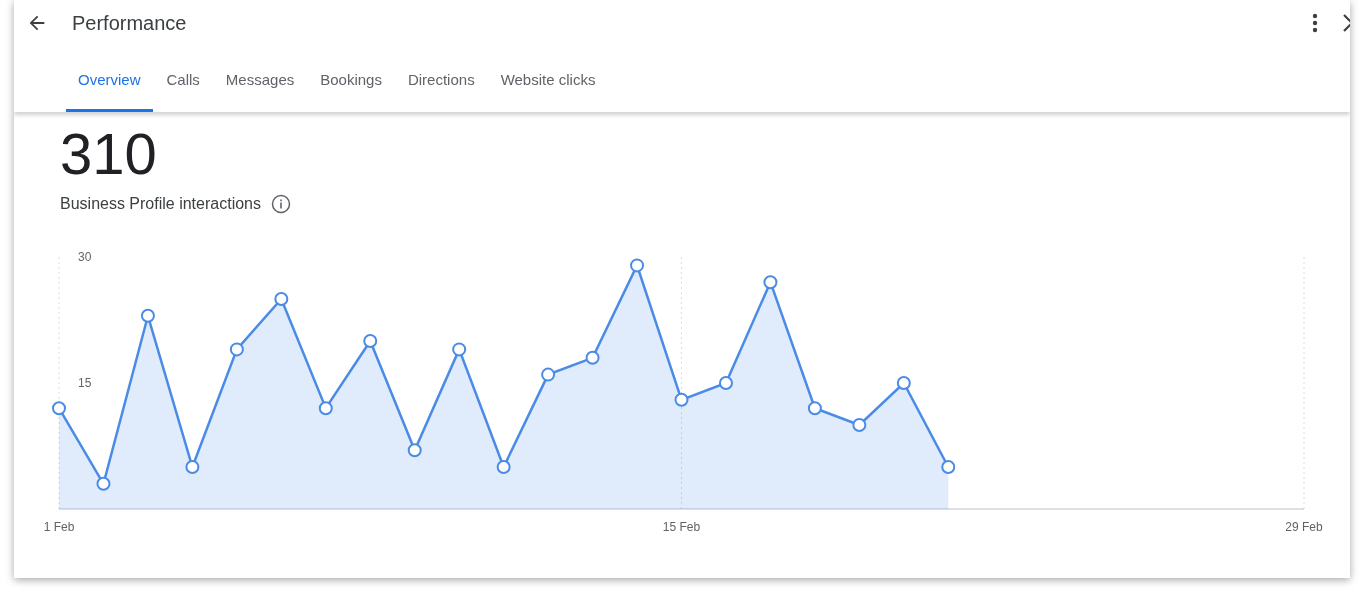  Describe the element at coordinates (1304, 527) in the screenshot. I see `x-tick-label: 29 Feb` at that location.